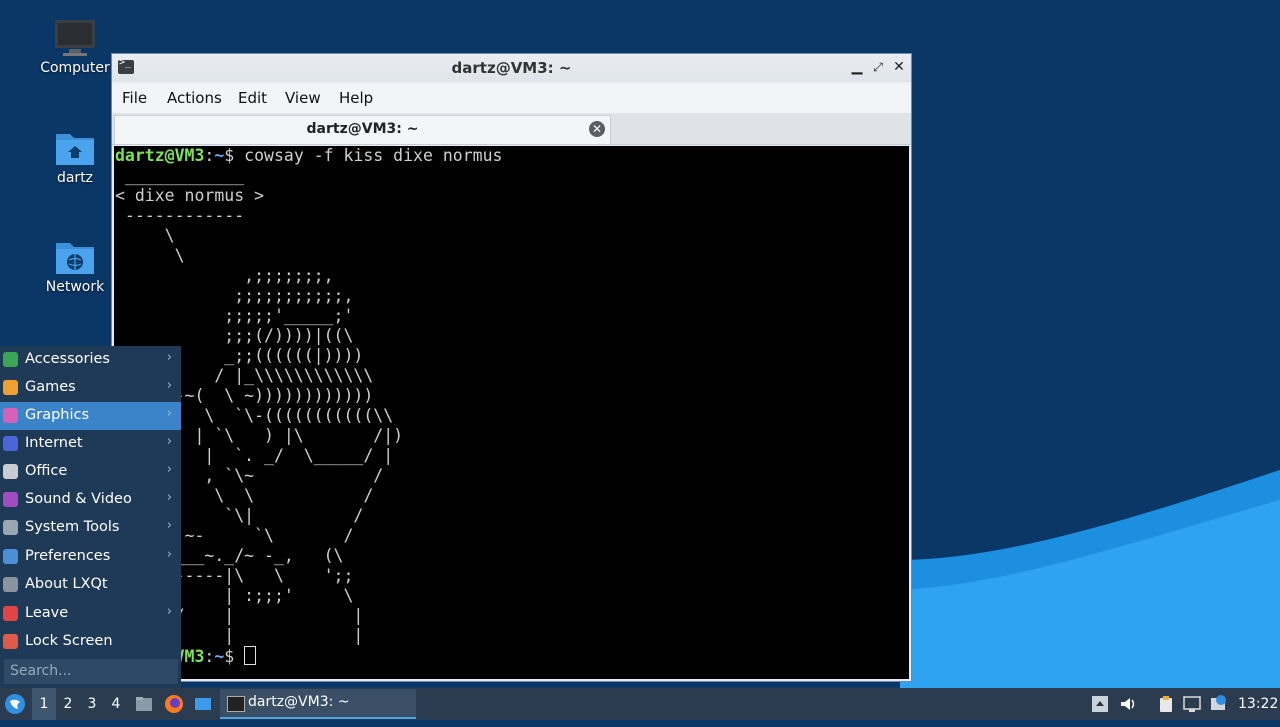 This screenshot has width=1280, height=727. I want to click on workspace-3: 3, so click(92, 704).